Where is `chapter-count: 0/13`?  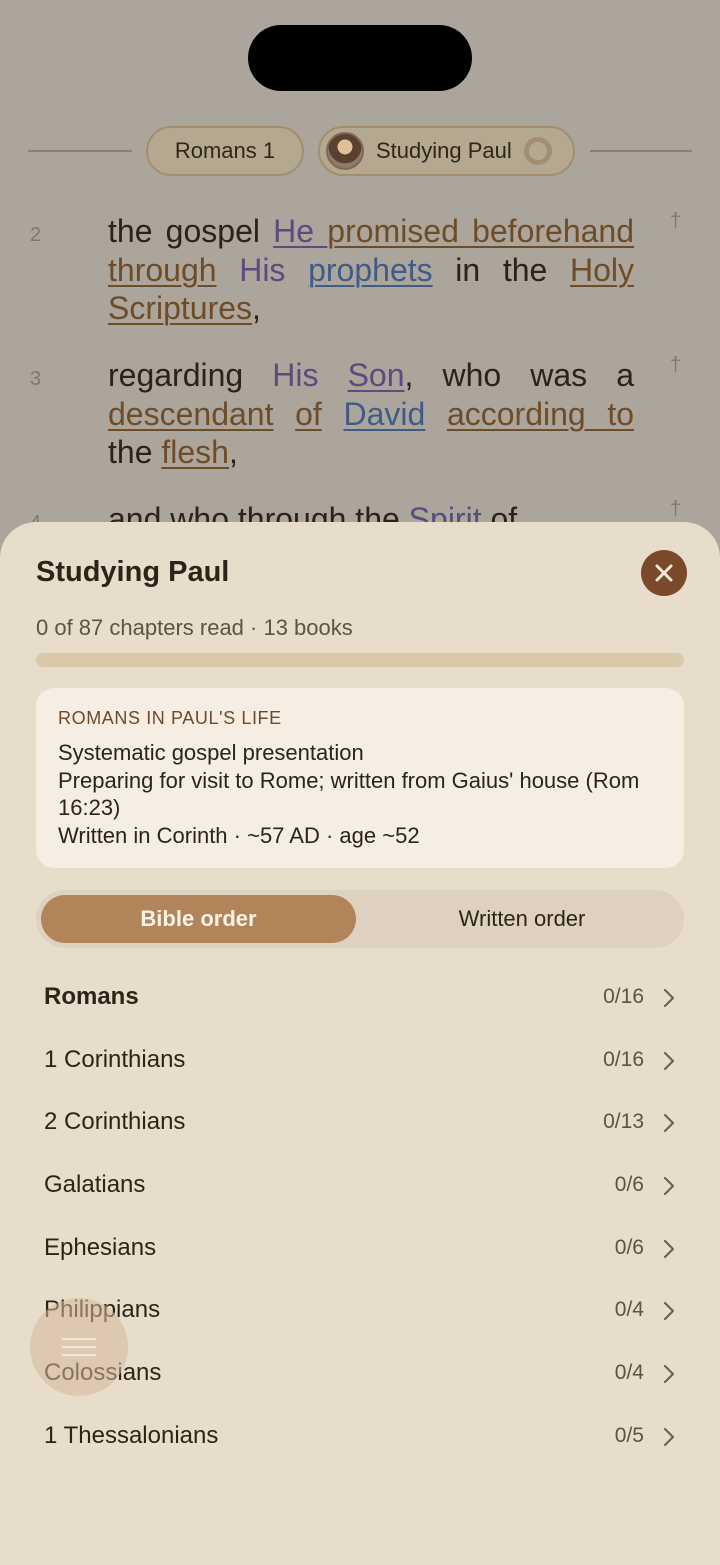 chapter-count: 0/13 is located at coordinates (623, 1122).